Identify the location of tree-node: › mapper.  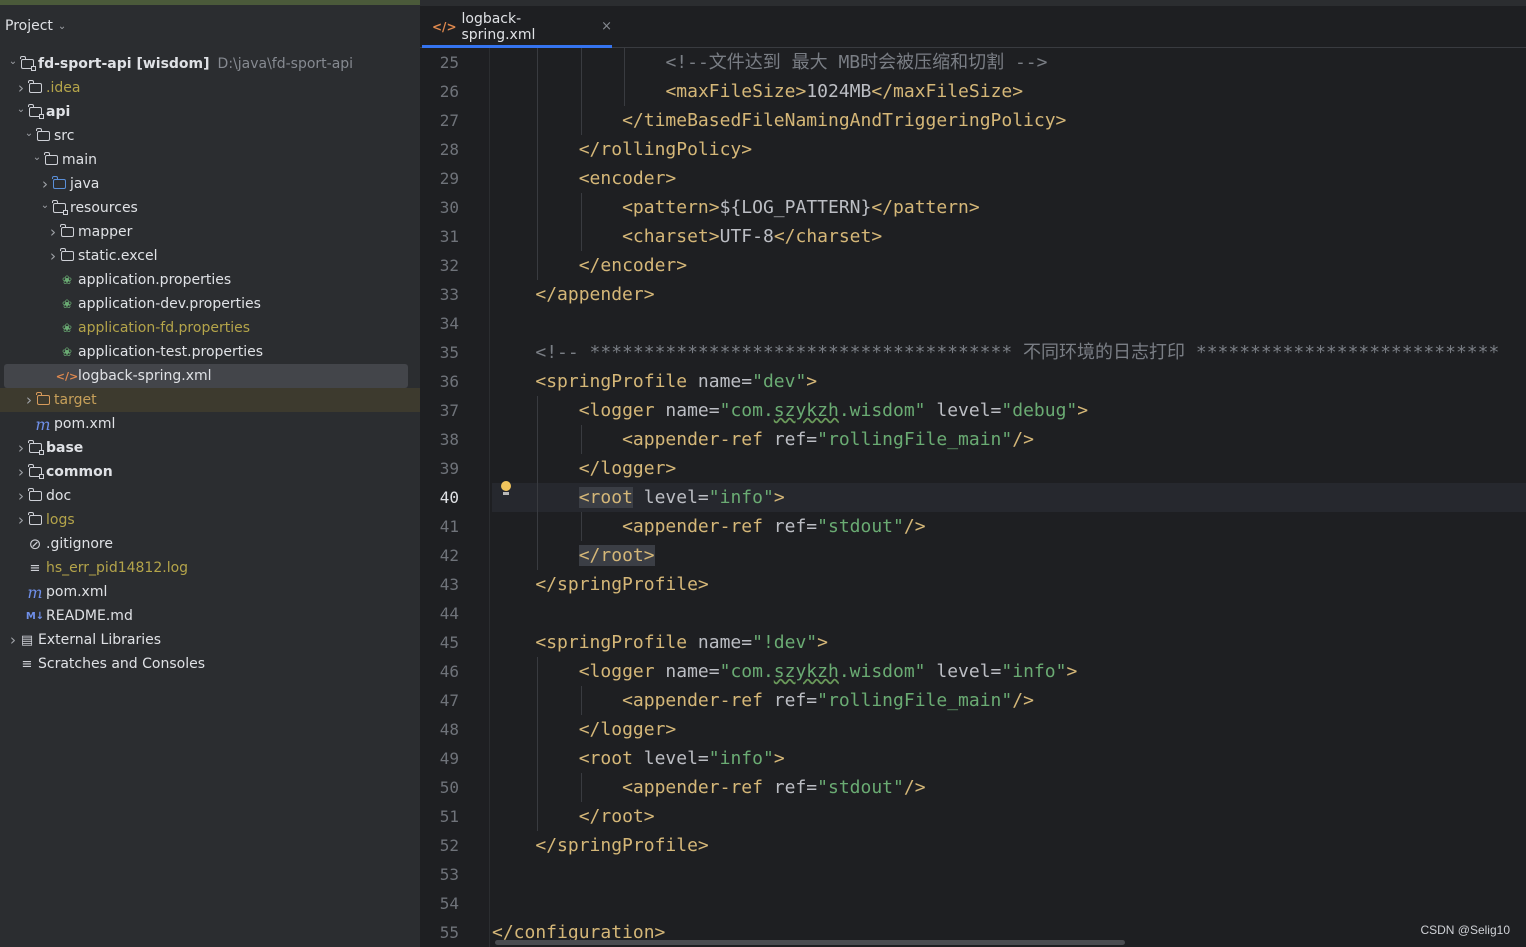
(210, 232).